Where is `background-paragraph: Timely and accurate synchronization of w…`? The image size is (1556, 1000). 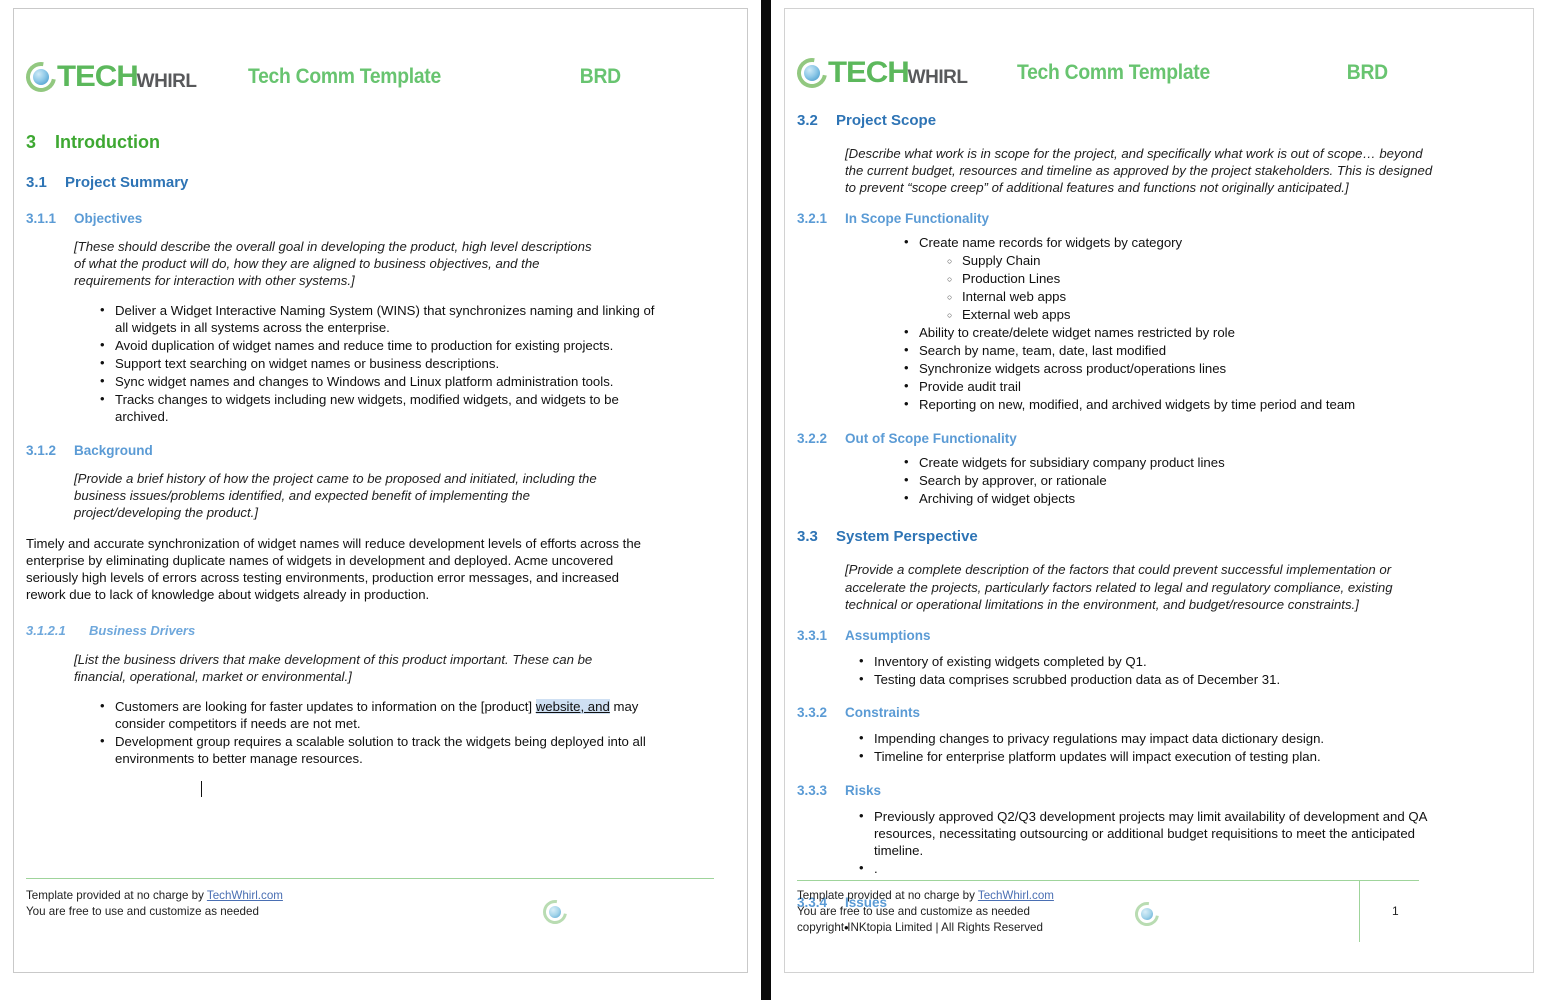
background-paragraph: Timely and accurate synchronization of w… is located at coordinates (333, 568).